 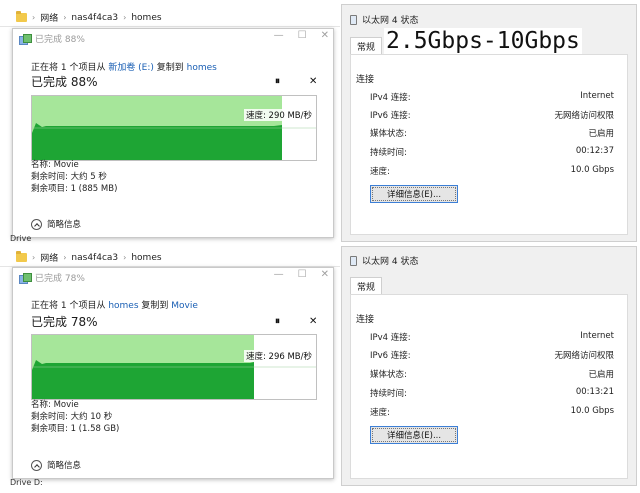 I want to click on transfer-speed-graph: 速度: 290 MB/秒, so click(x=174, y=128).